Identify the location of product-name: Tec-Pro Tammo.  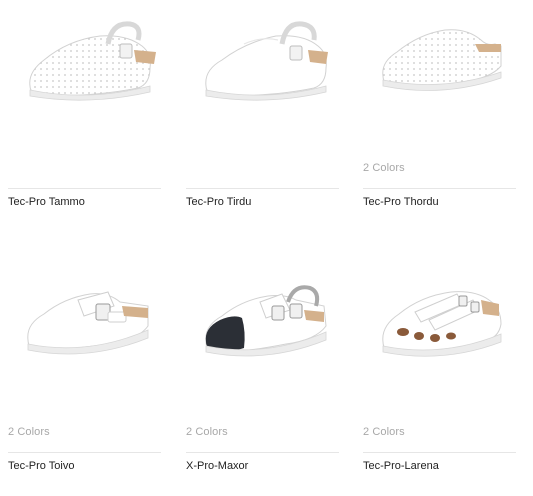
(46, 202).